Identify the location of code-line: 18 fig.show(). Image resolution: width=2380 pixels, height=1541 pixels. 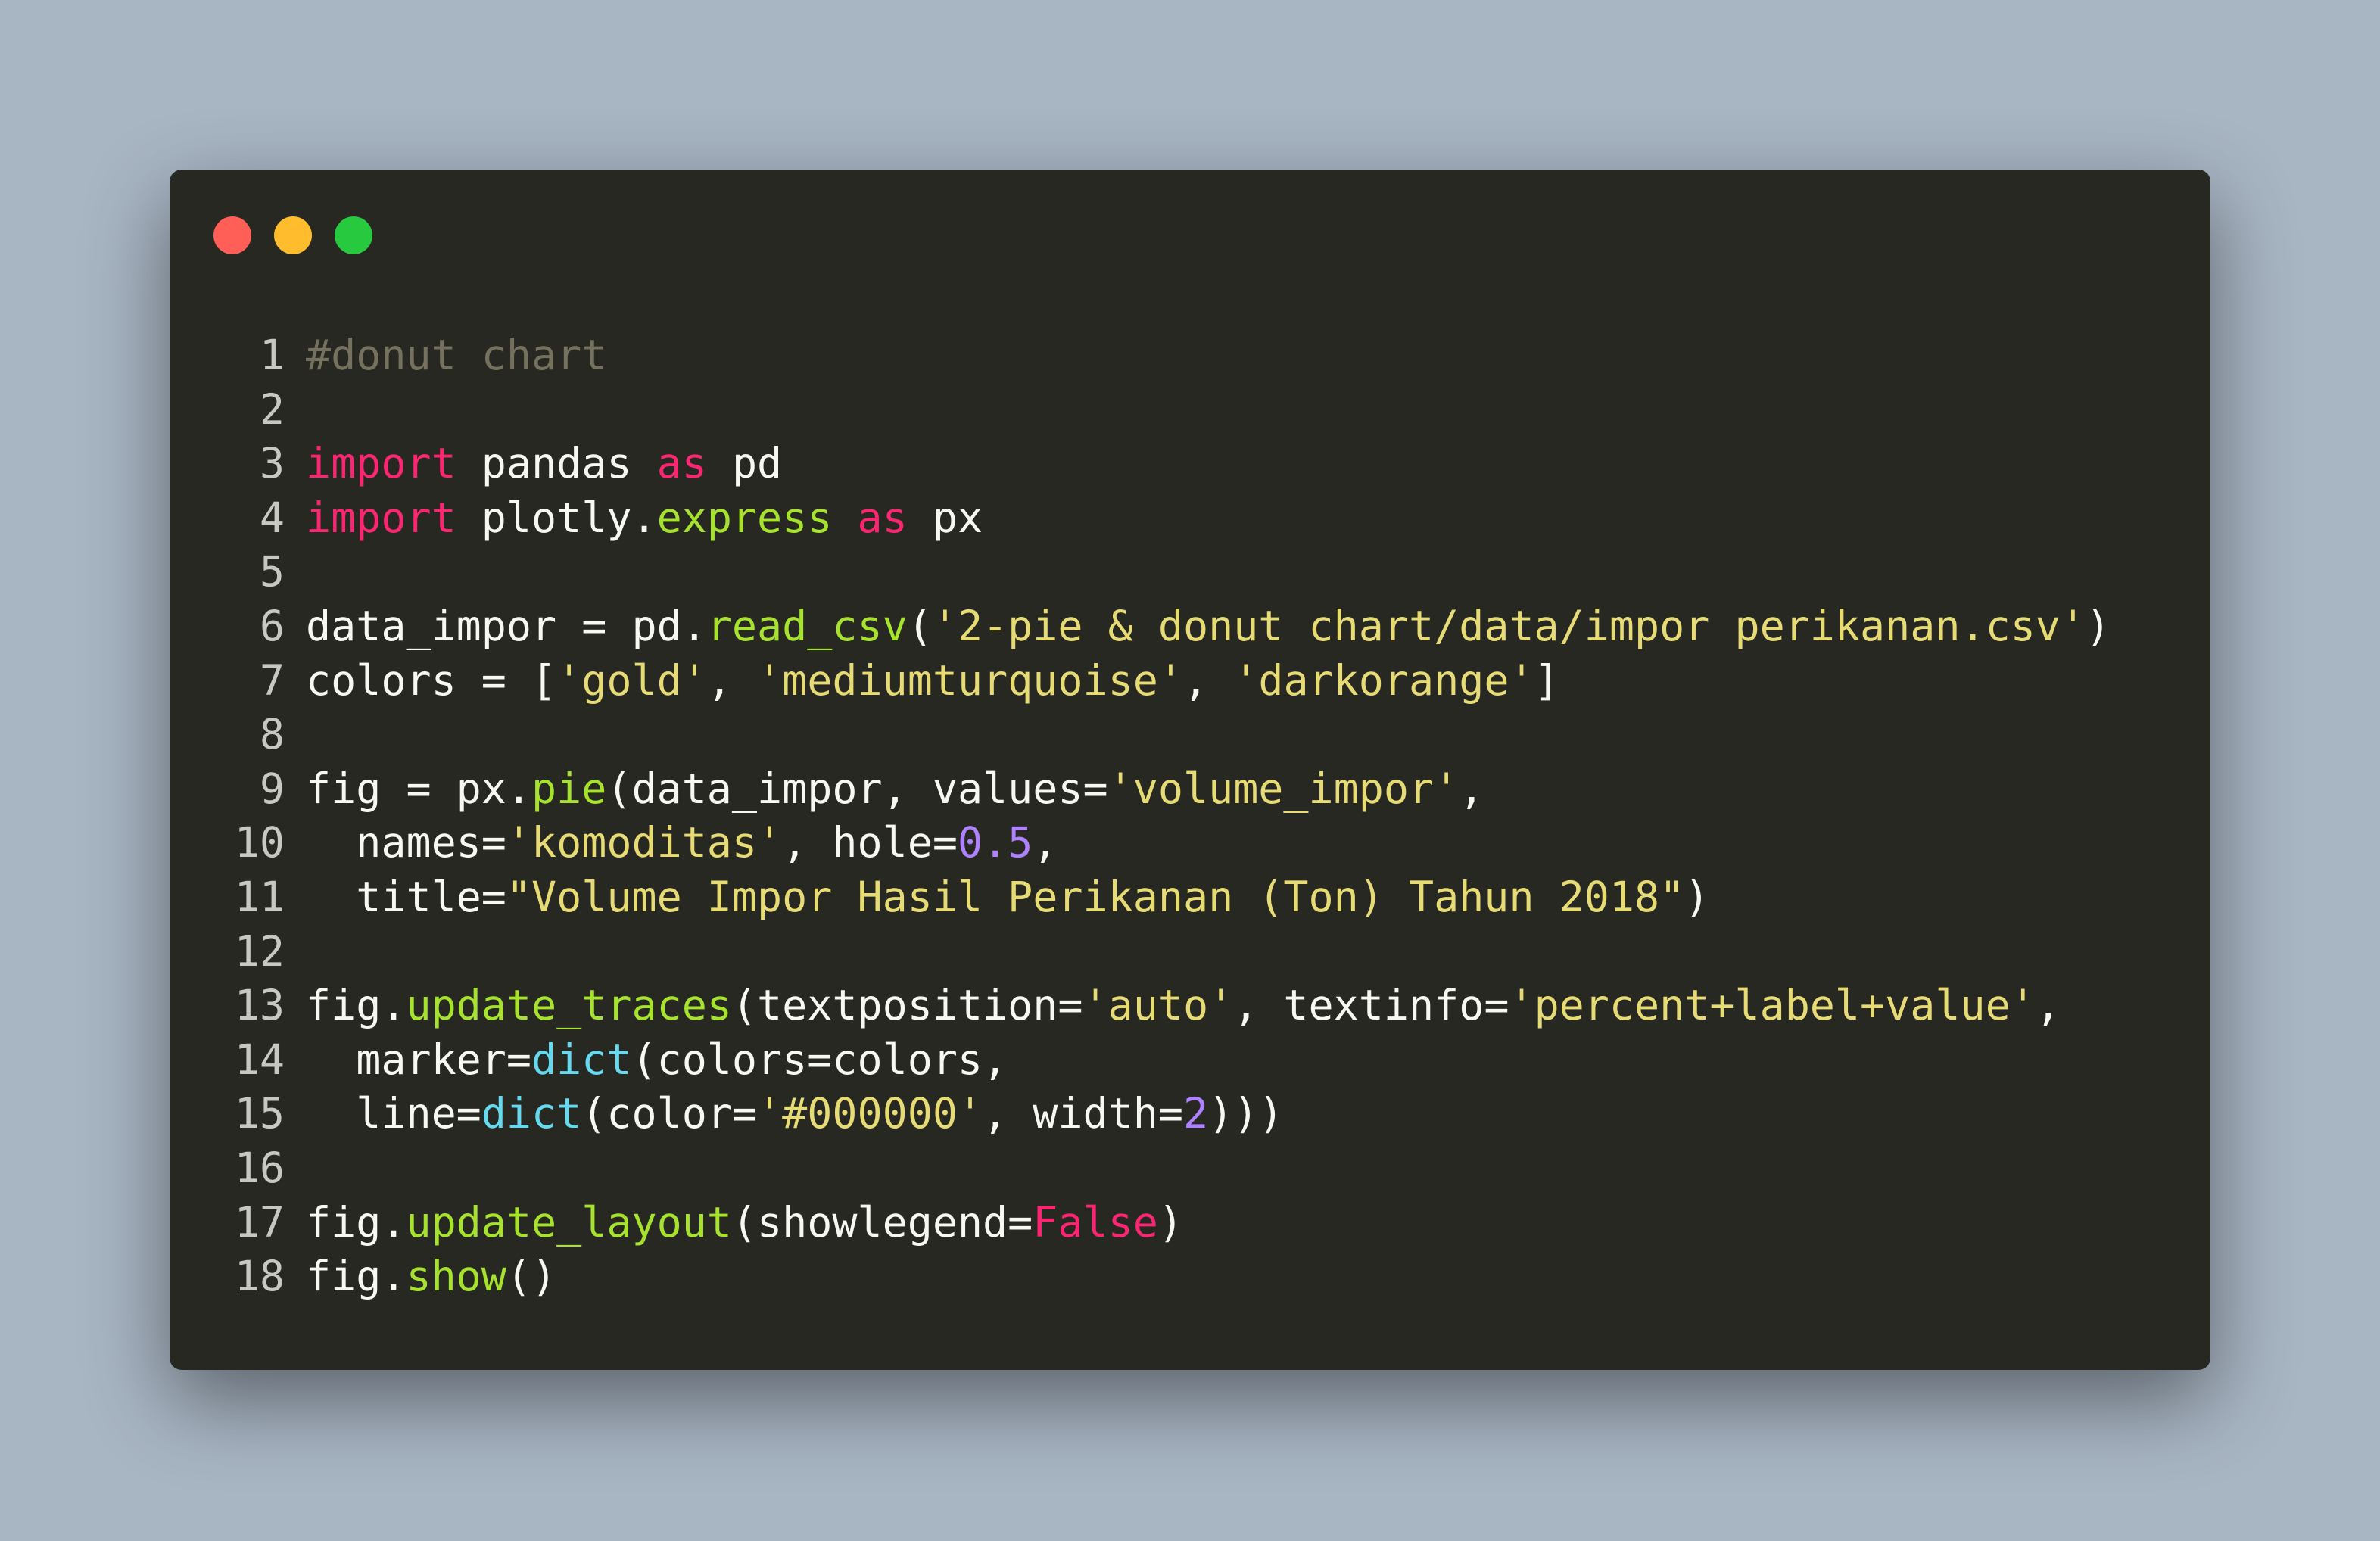
(1190, 1277).